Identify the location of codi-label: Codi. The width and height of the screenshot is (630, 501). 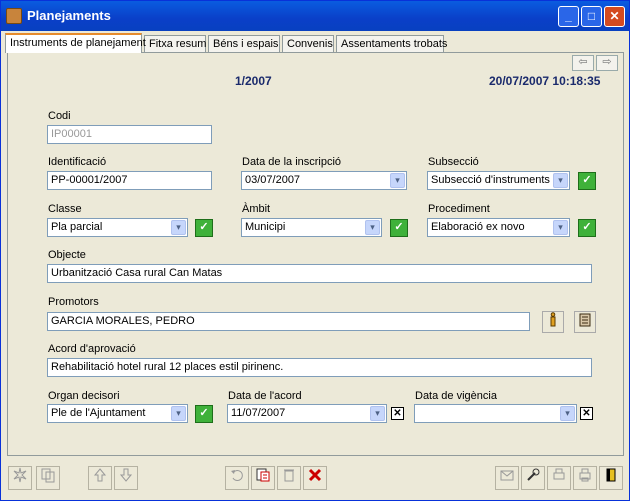
(59, 116).